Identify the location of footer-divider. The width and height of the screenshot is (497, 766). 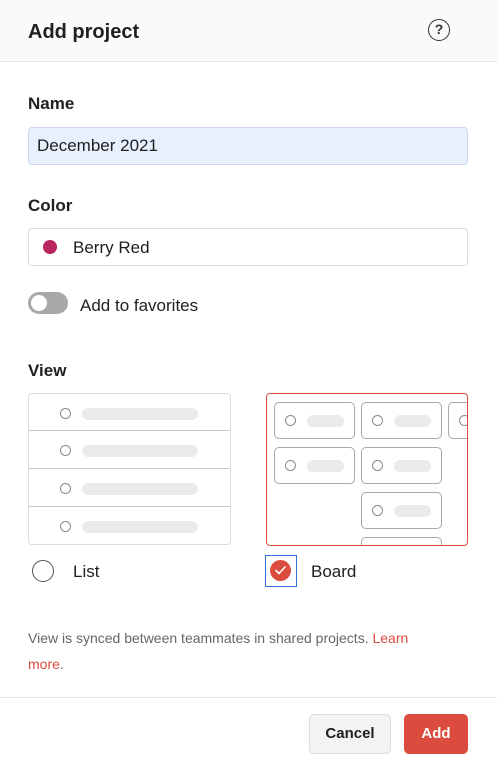
(248, 697).